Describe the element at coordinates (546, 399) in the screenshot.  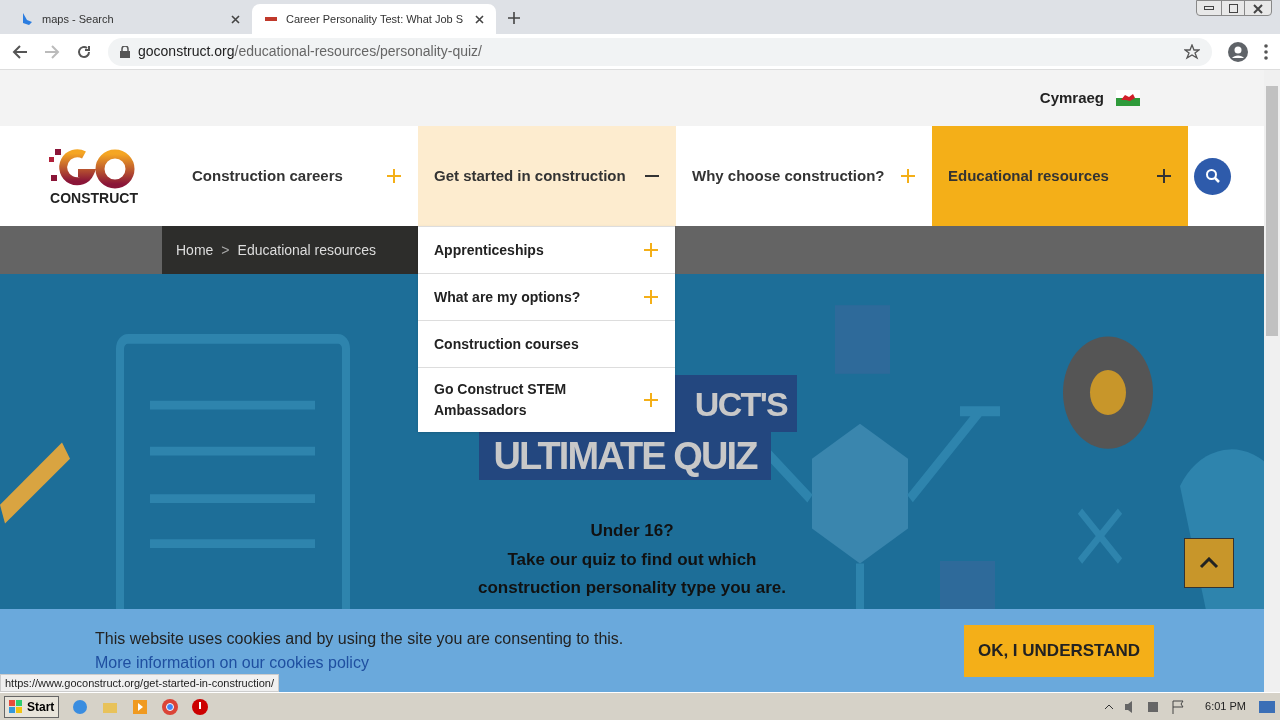
I see `dropdown-item: Go Construct STEM Ambassadors` at that location.